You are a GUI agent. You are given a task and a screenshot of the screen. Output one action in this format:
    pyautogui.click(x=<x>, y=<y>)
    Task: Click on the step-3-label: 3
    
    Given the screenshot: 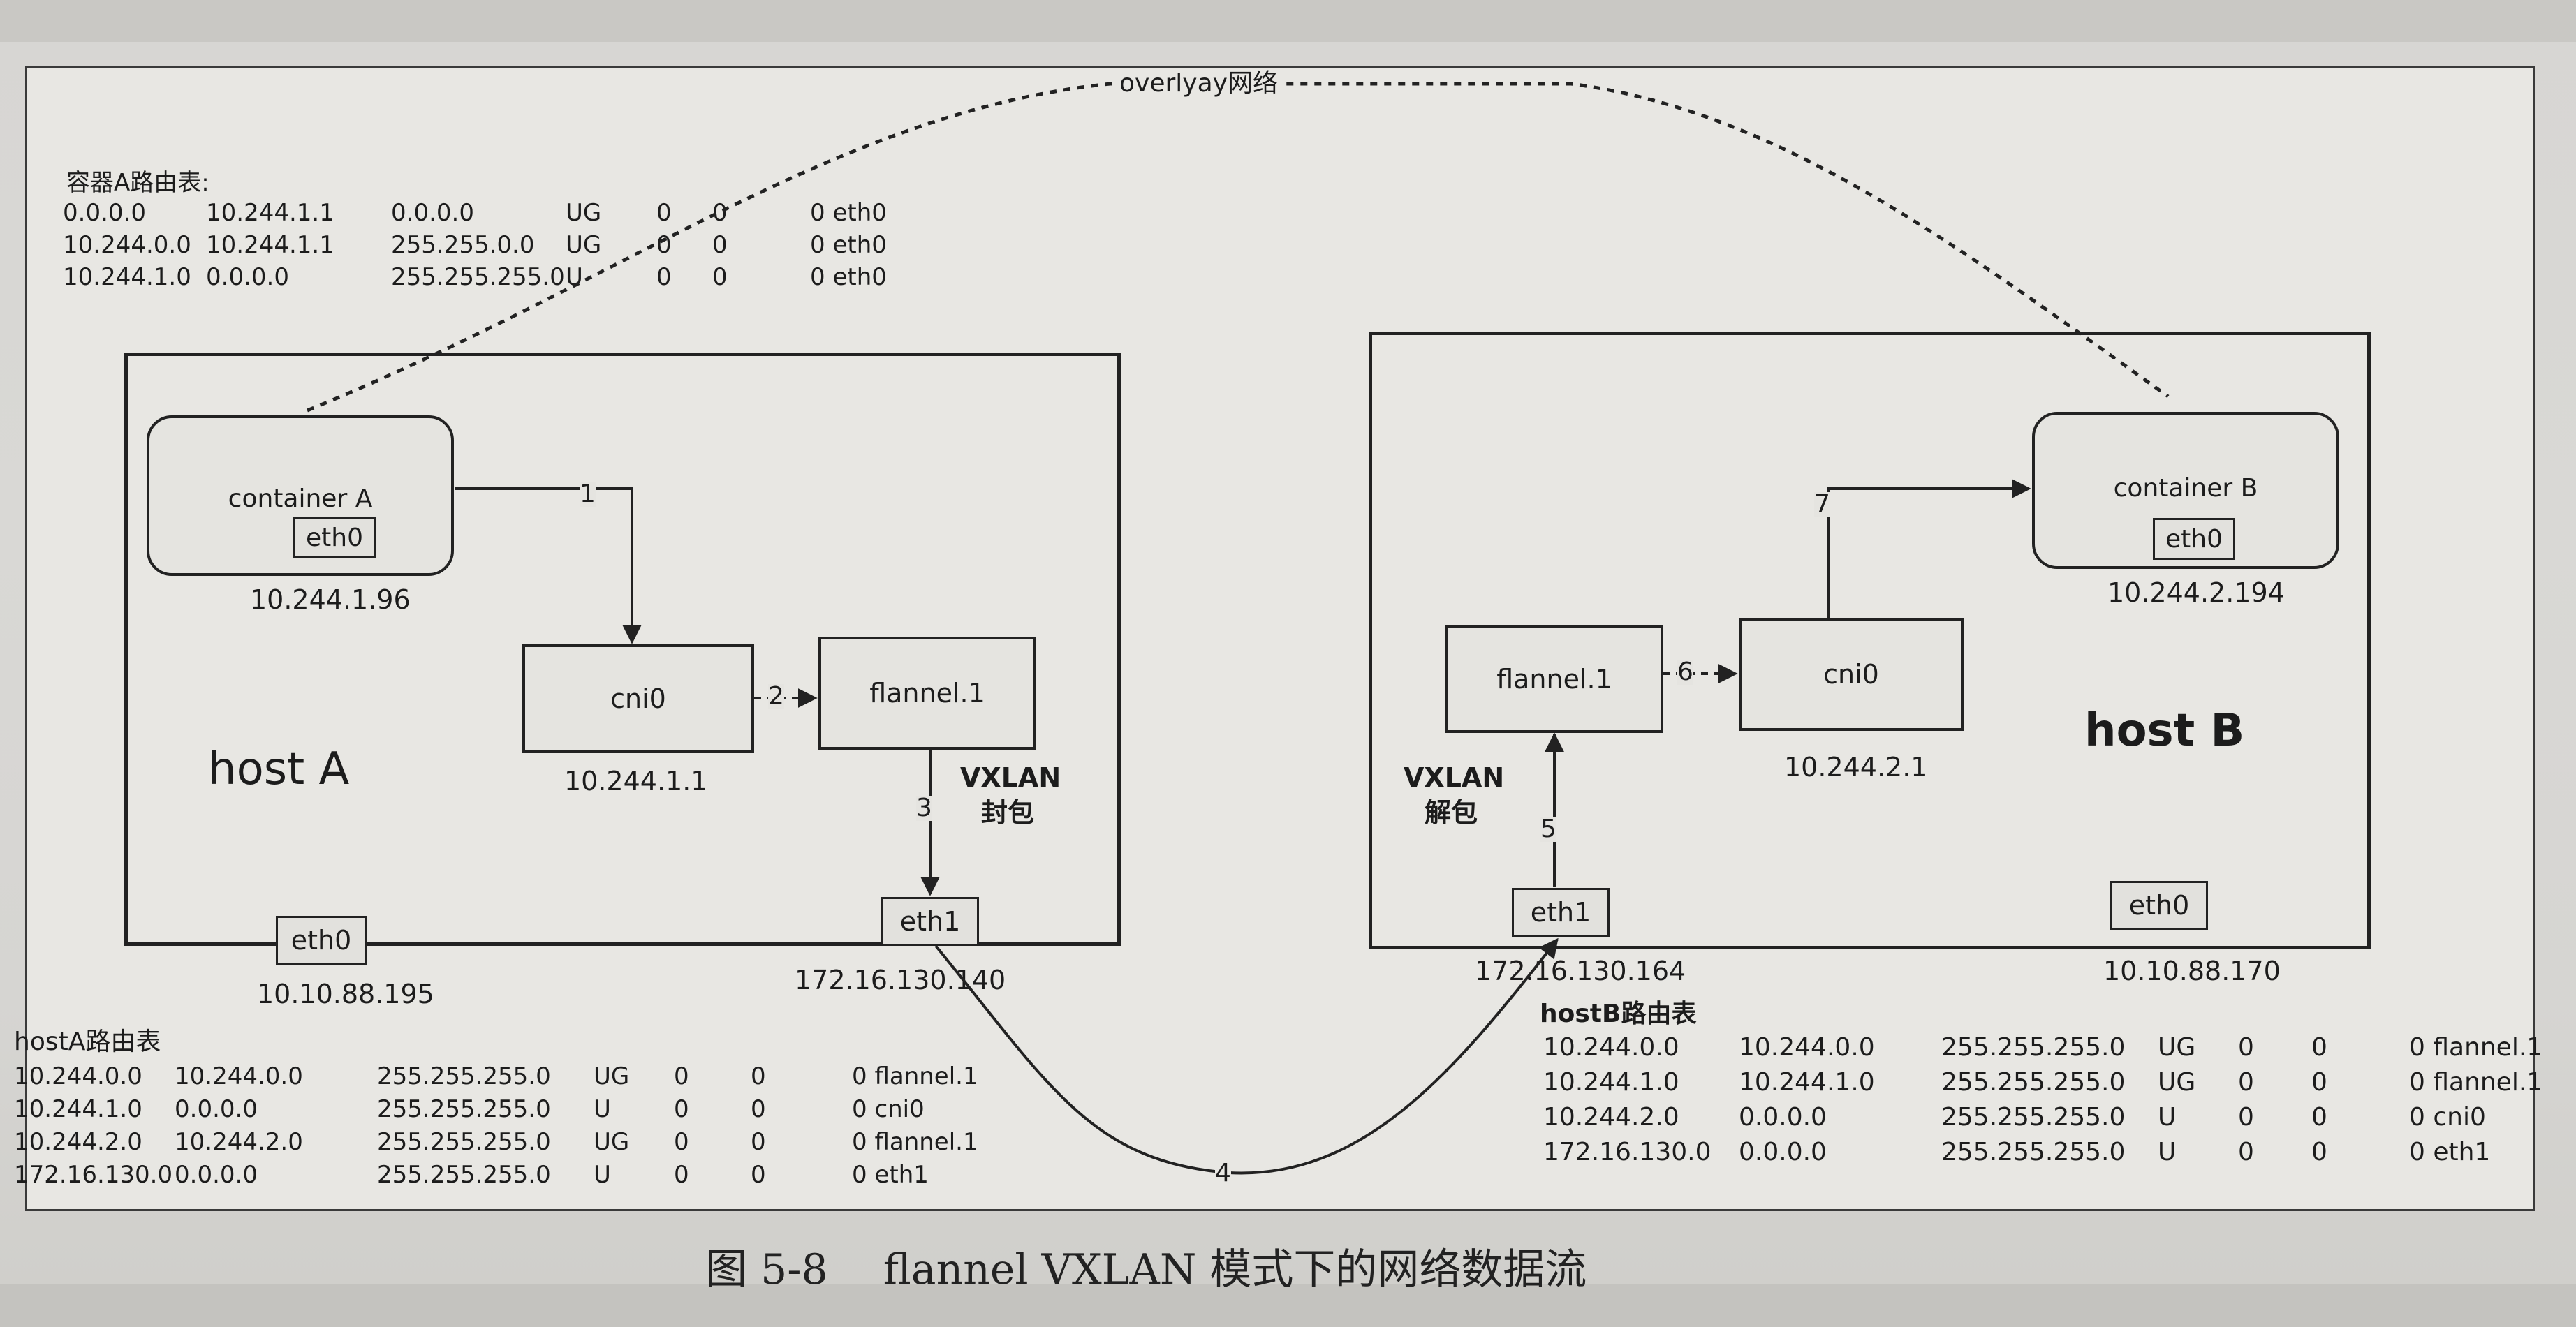 What is the action you would take?
    pyautogui.click(x=924, y=808)
    